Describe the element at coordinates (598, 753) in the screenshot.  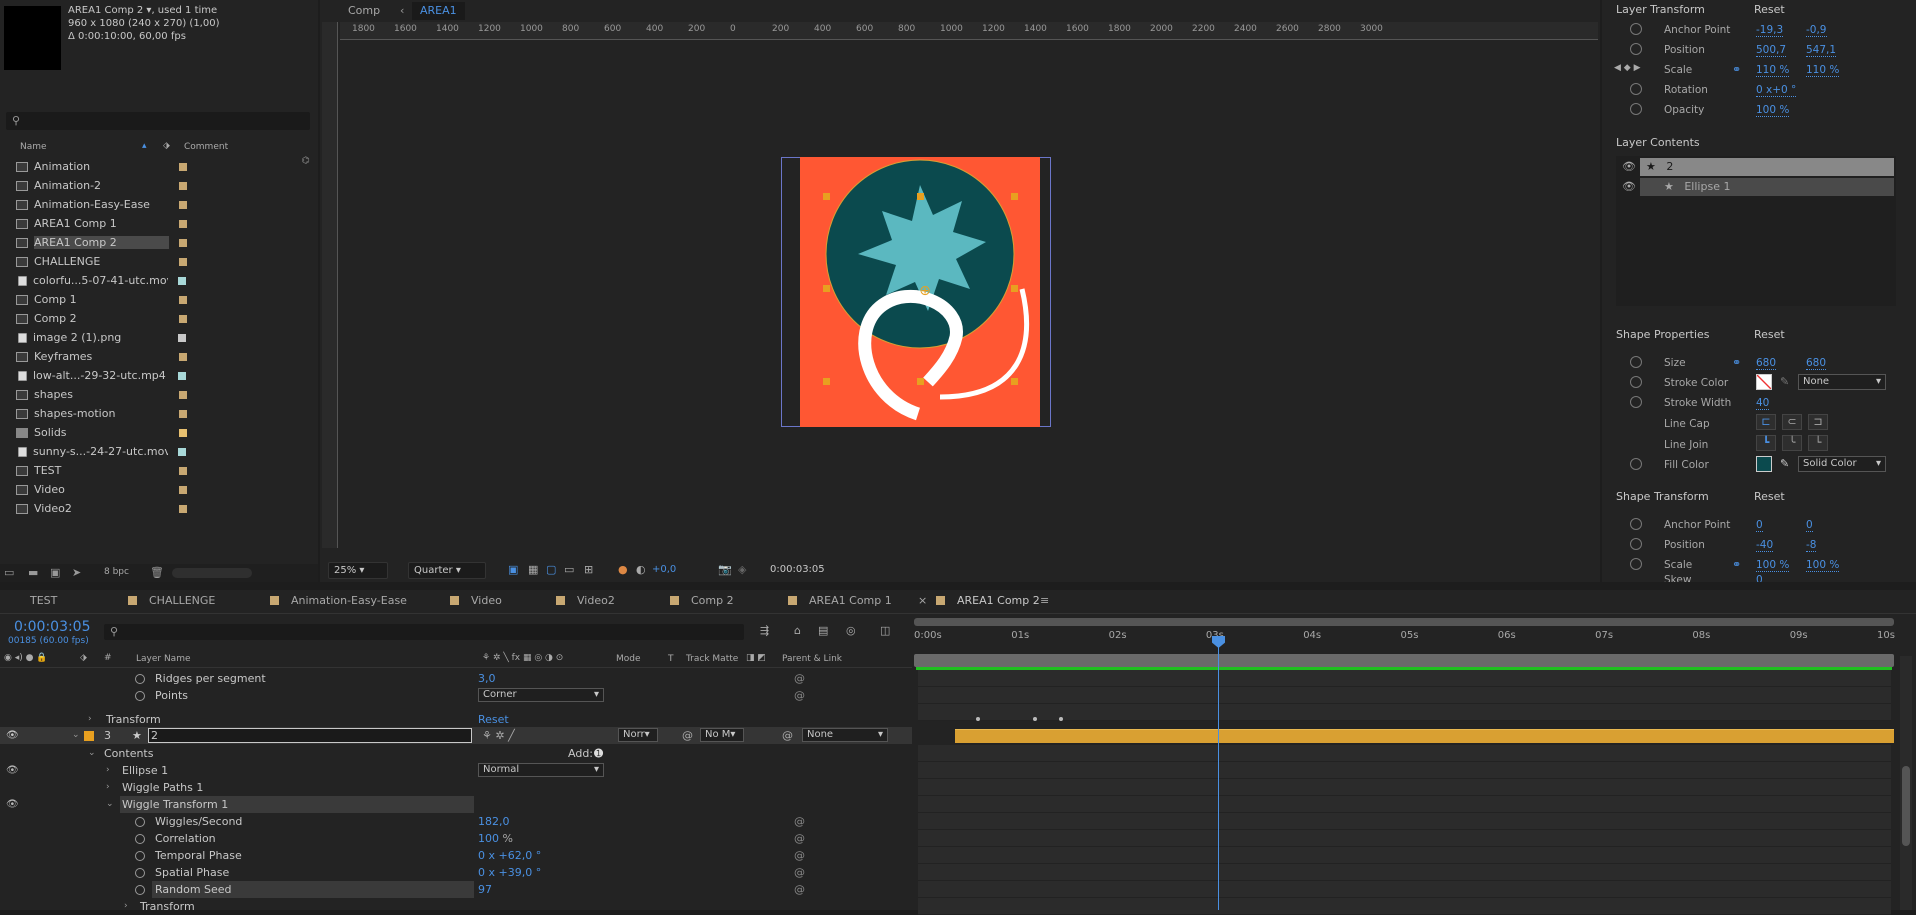
I see `add-circle-icon: ➊` at that location.